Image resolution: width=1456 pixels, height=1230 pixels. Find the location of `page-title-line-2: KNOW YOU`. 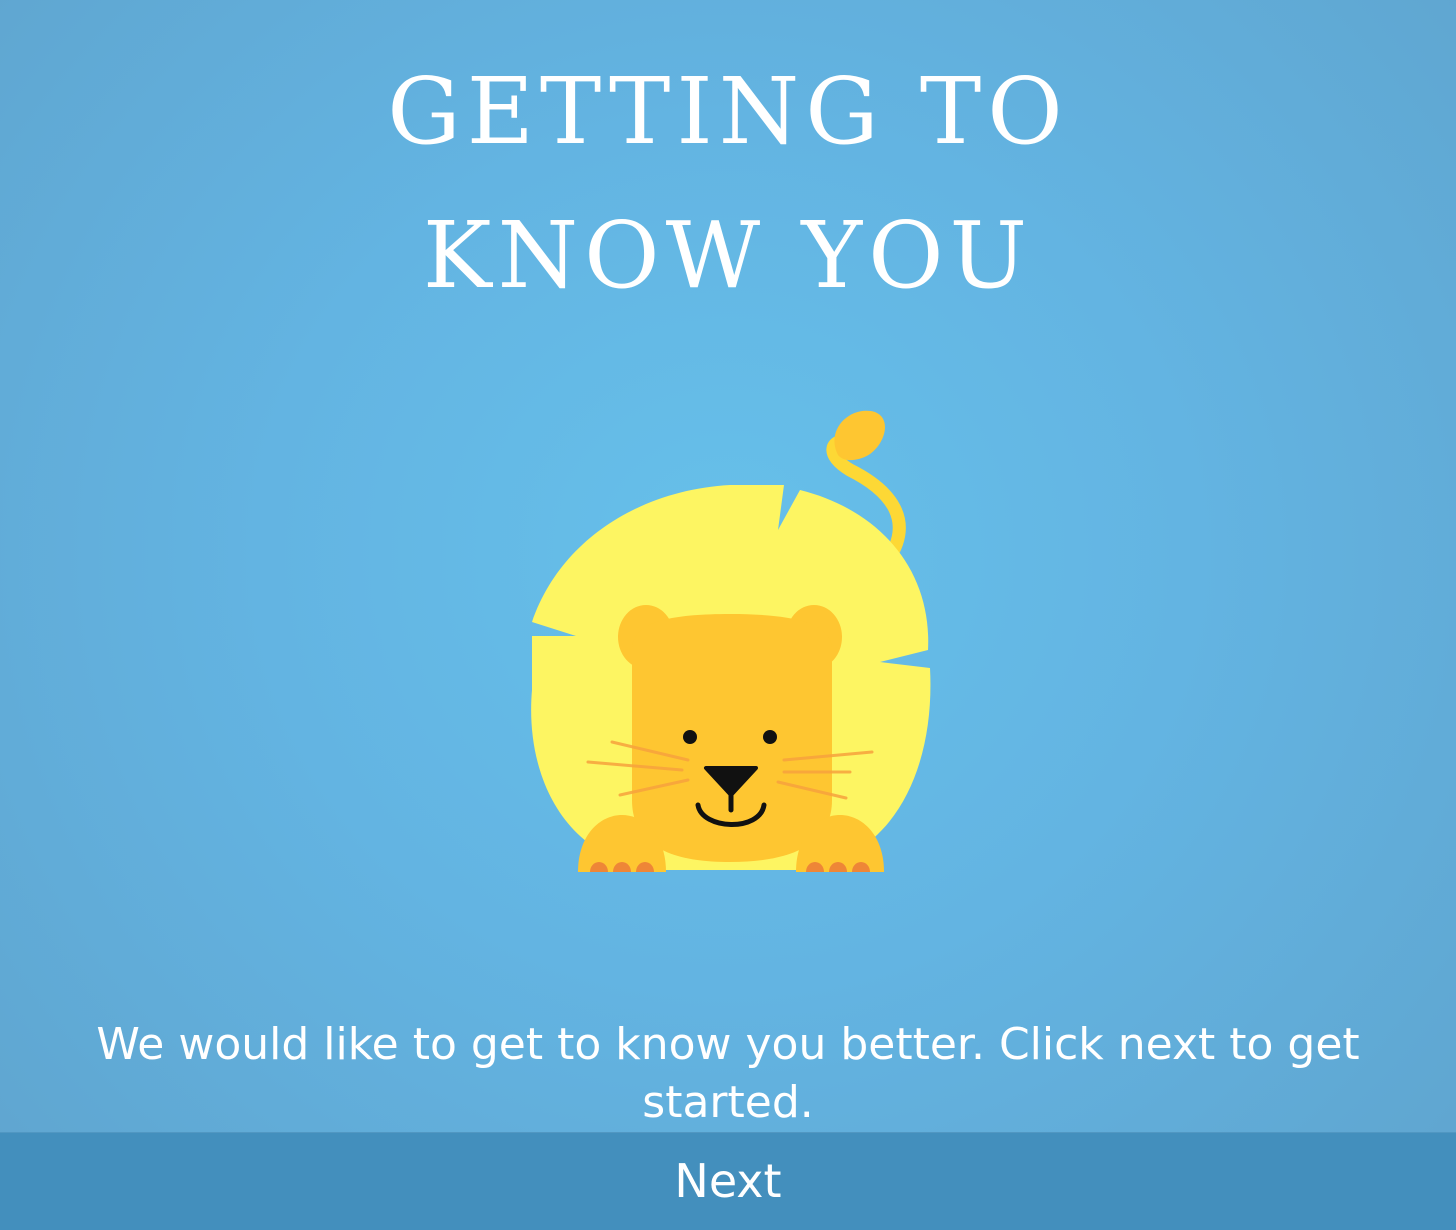

page-title-line-2: KNOW YOU is located at coordinates (728, 255).